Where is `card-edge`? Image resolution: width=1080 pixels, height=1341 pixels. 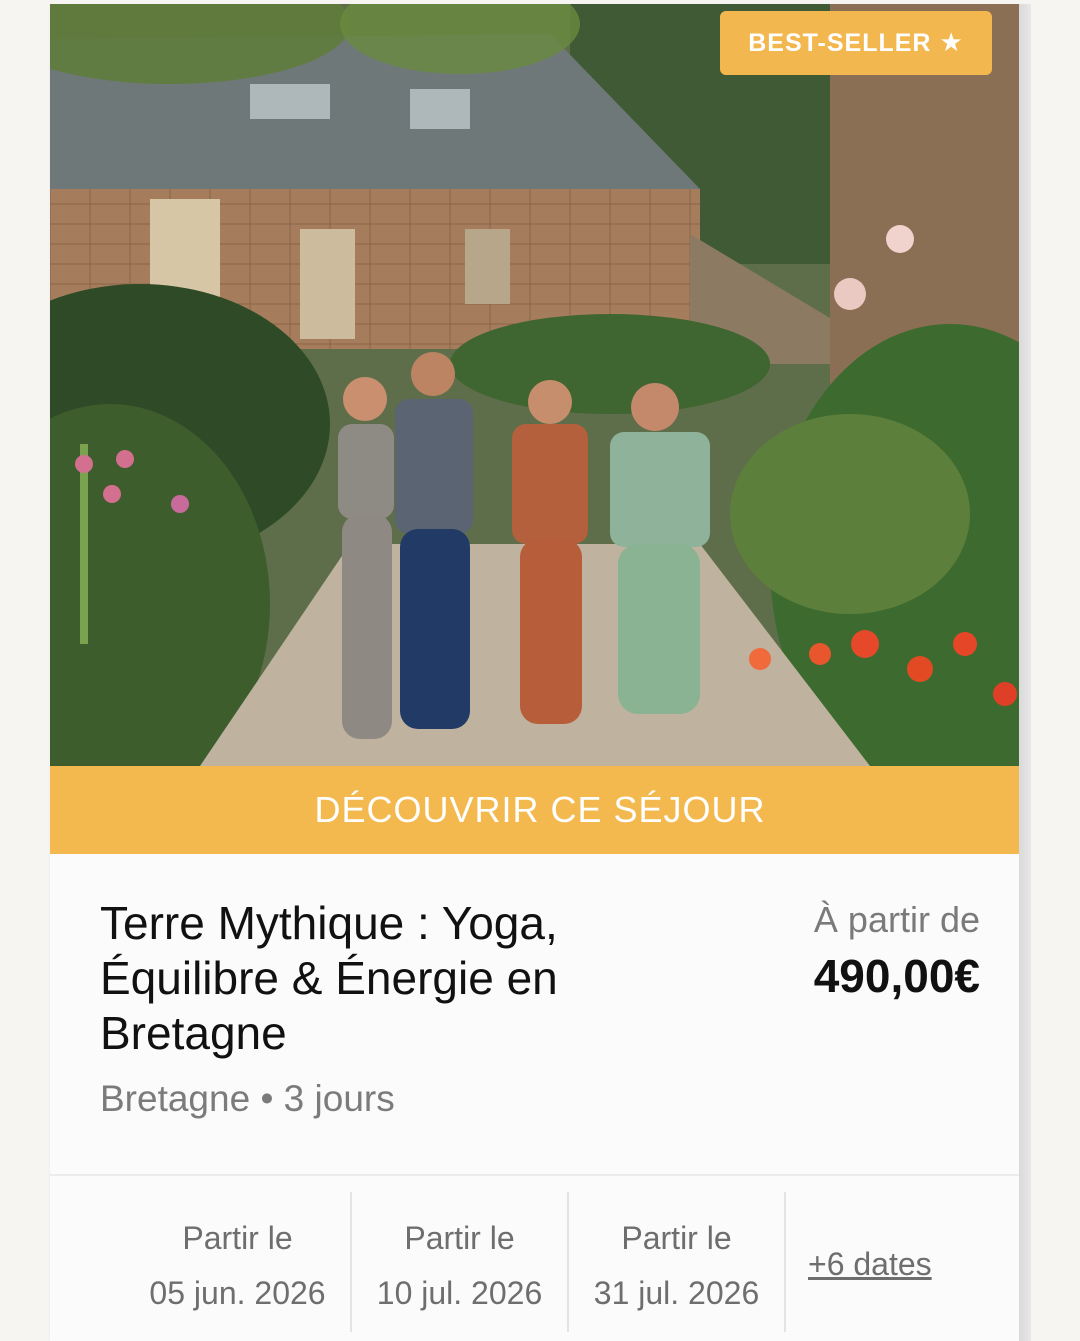
card-edge is located at coordinates (1025, 672).